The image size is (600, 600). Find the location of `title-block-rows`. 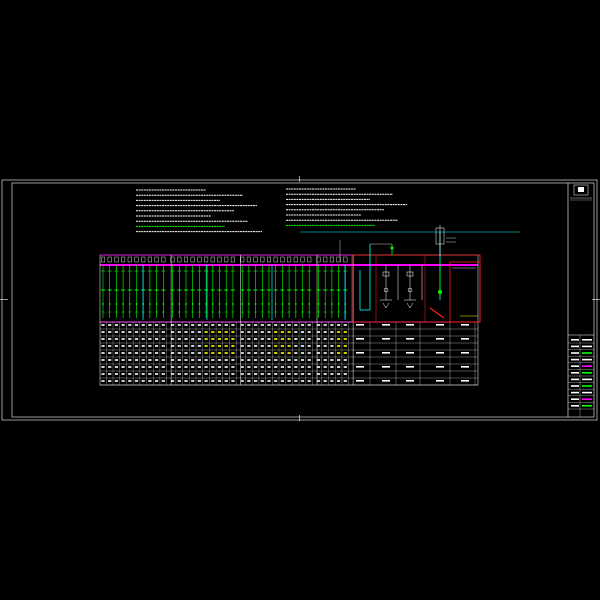

title-block-rows is located at coordinates (581, 376).